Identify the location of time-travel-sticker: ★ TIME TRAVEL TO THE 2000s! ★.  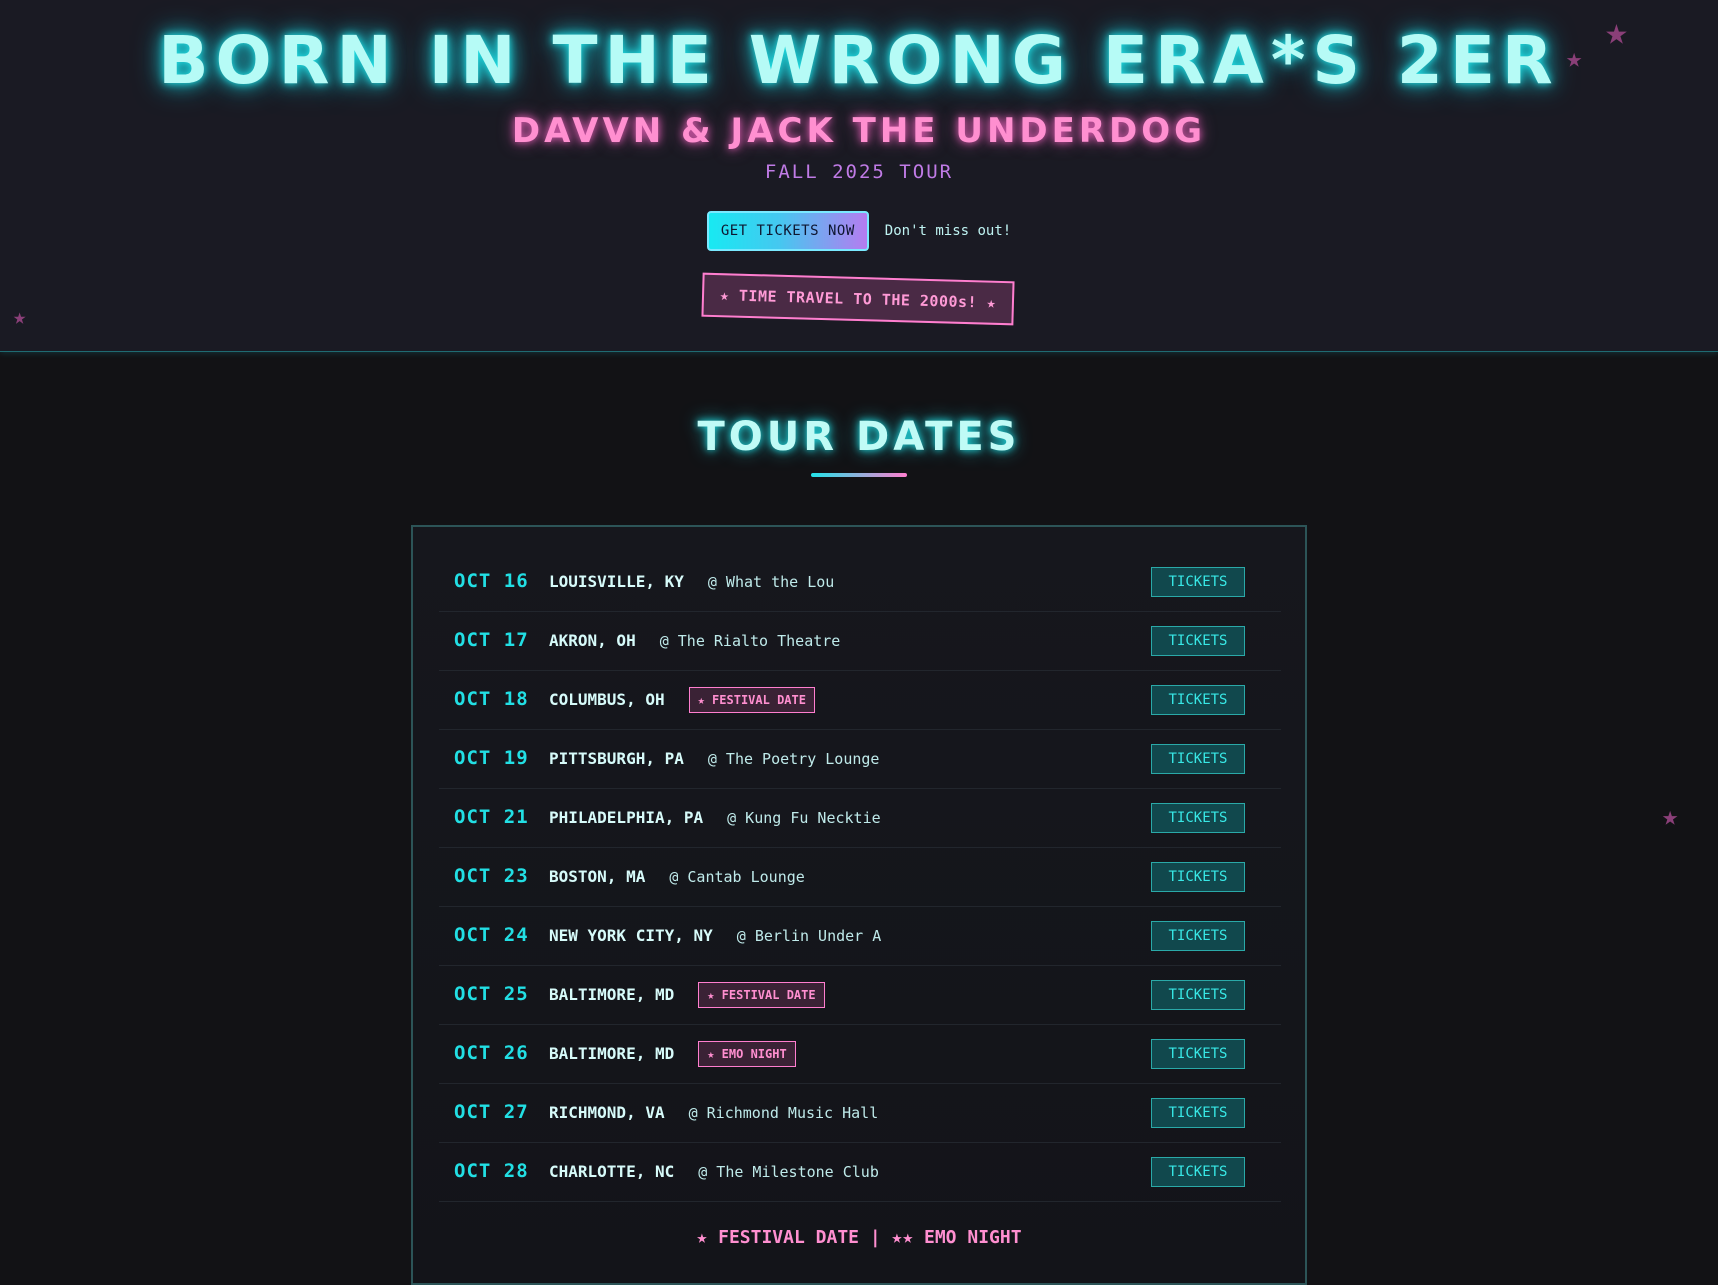
(858, 299).